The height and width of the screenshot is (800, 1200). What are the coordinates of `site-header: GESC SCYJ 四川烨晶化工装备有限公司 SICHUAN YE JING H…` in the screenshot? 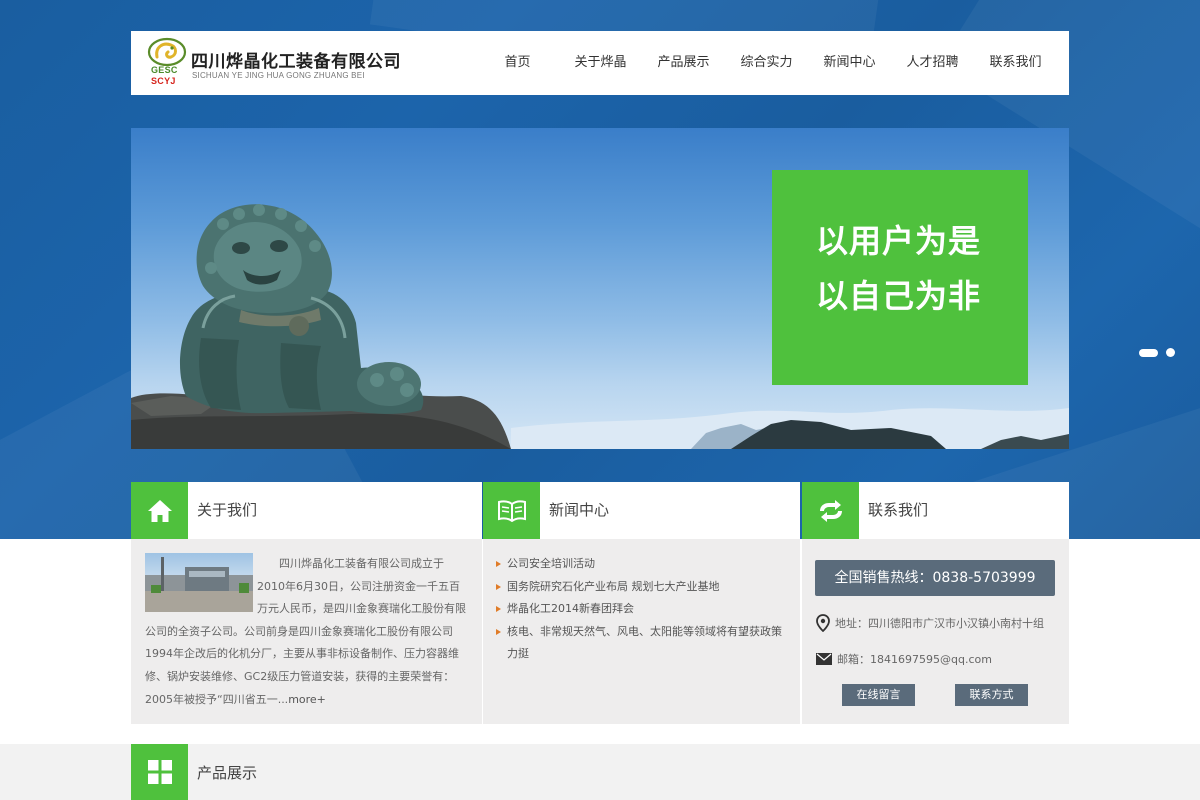 It's located at (600, 63).